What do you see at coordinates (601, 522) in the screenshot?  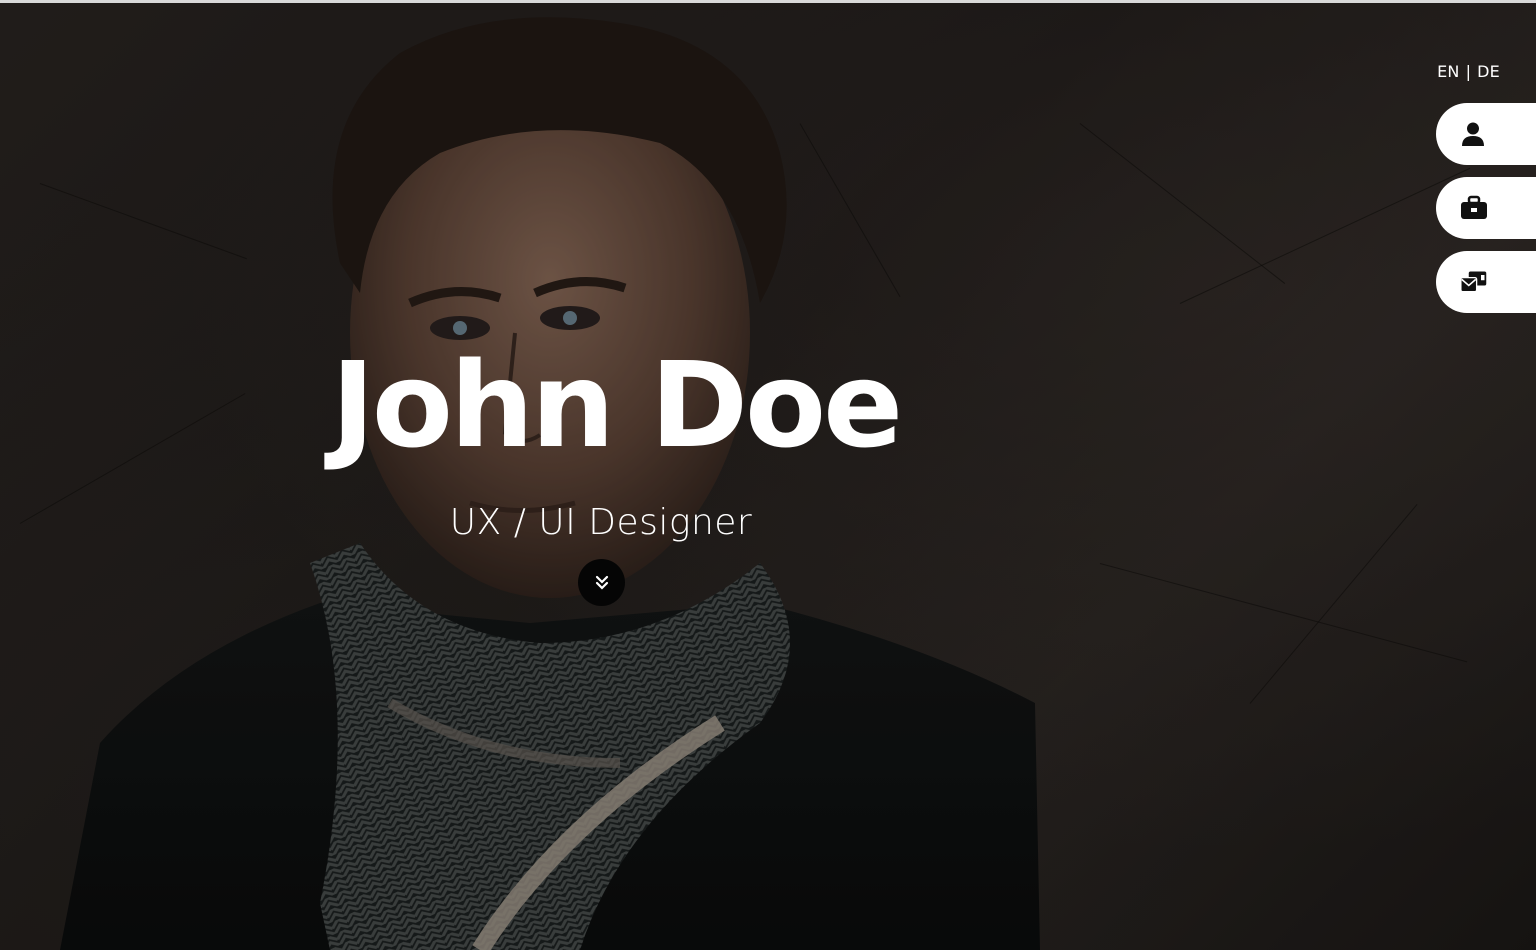 I see `hero-job-title: UX / UI Designer` at bounding box center [601, 522].